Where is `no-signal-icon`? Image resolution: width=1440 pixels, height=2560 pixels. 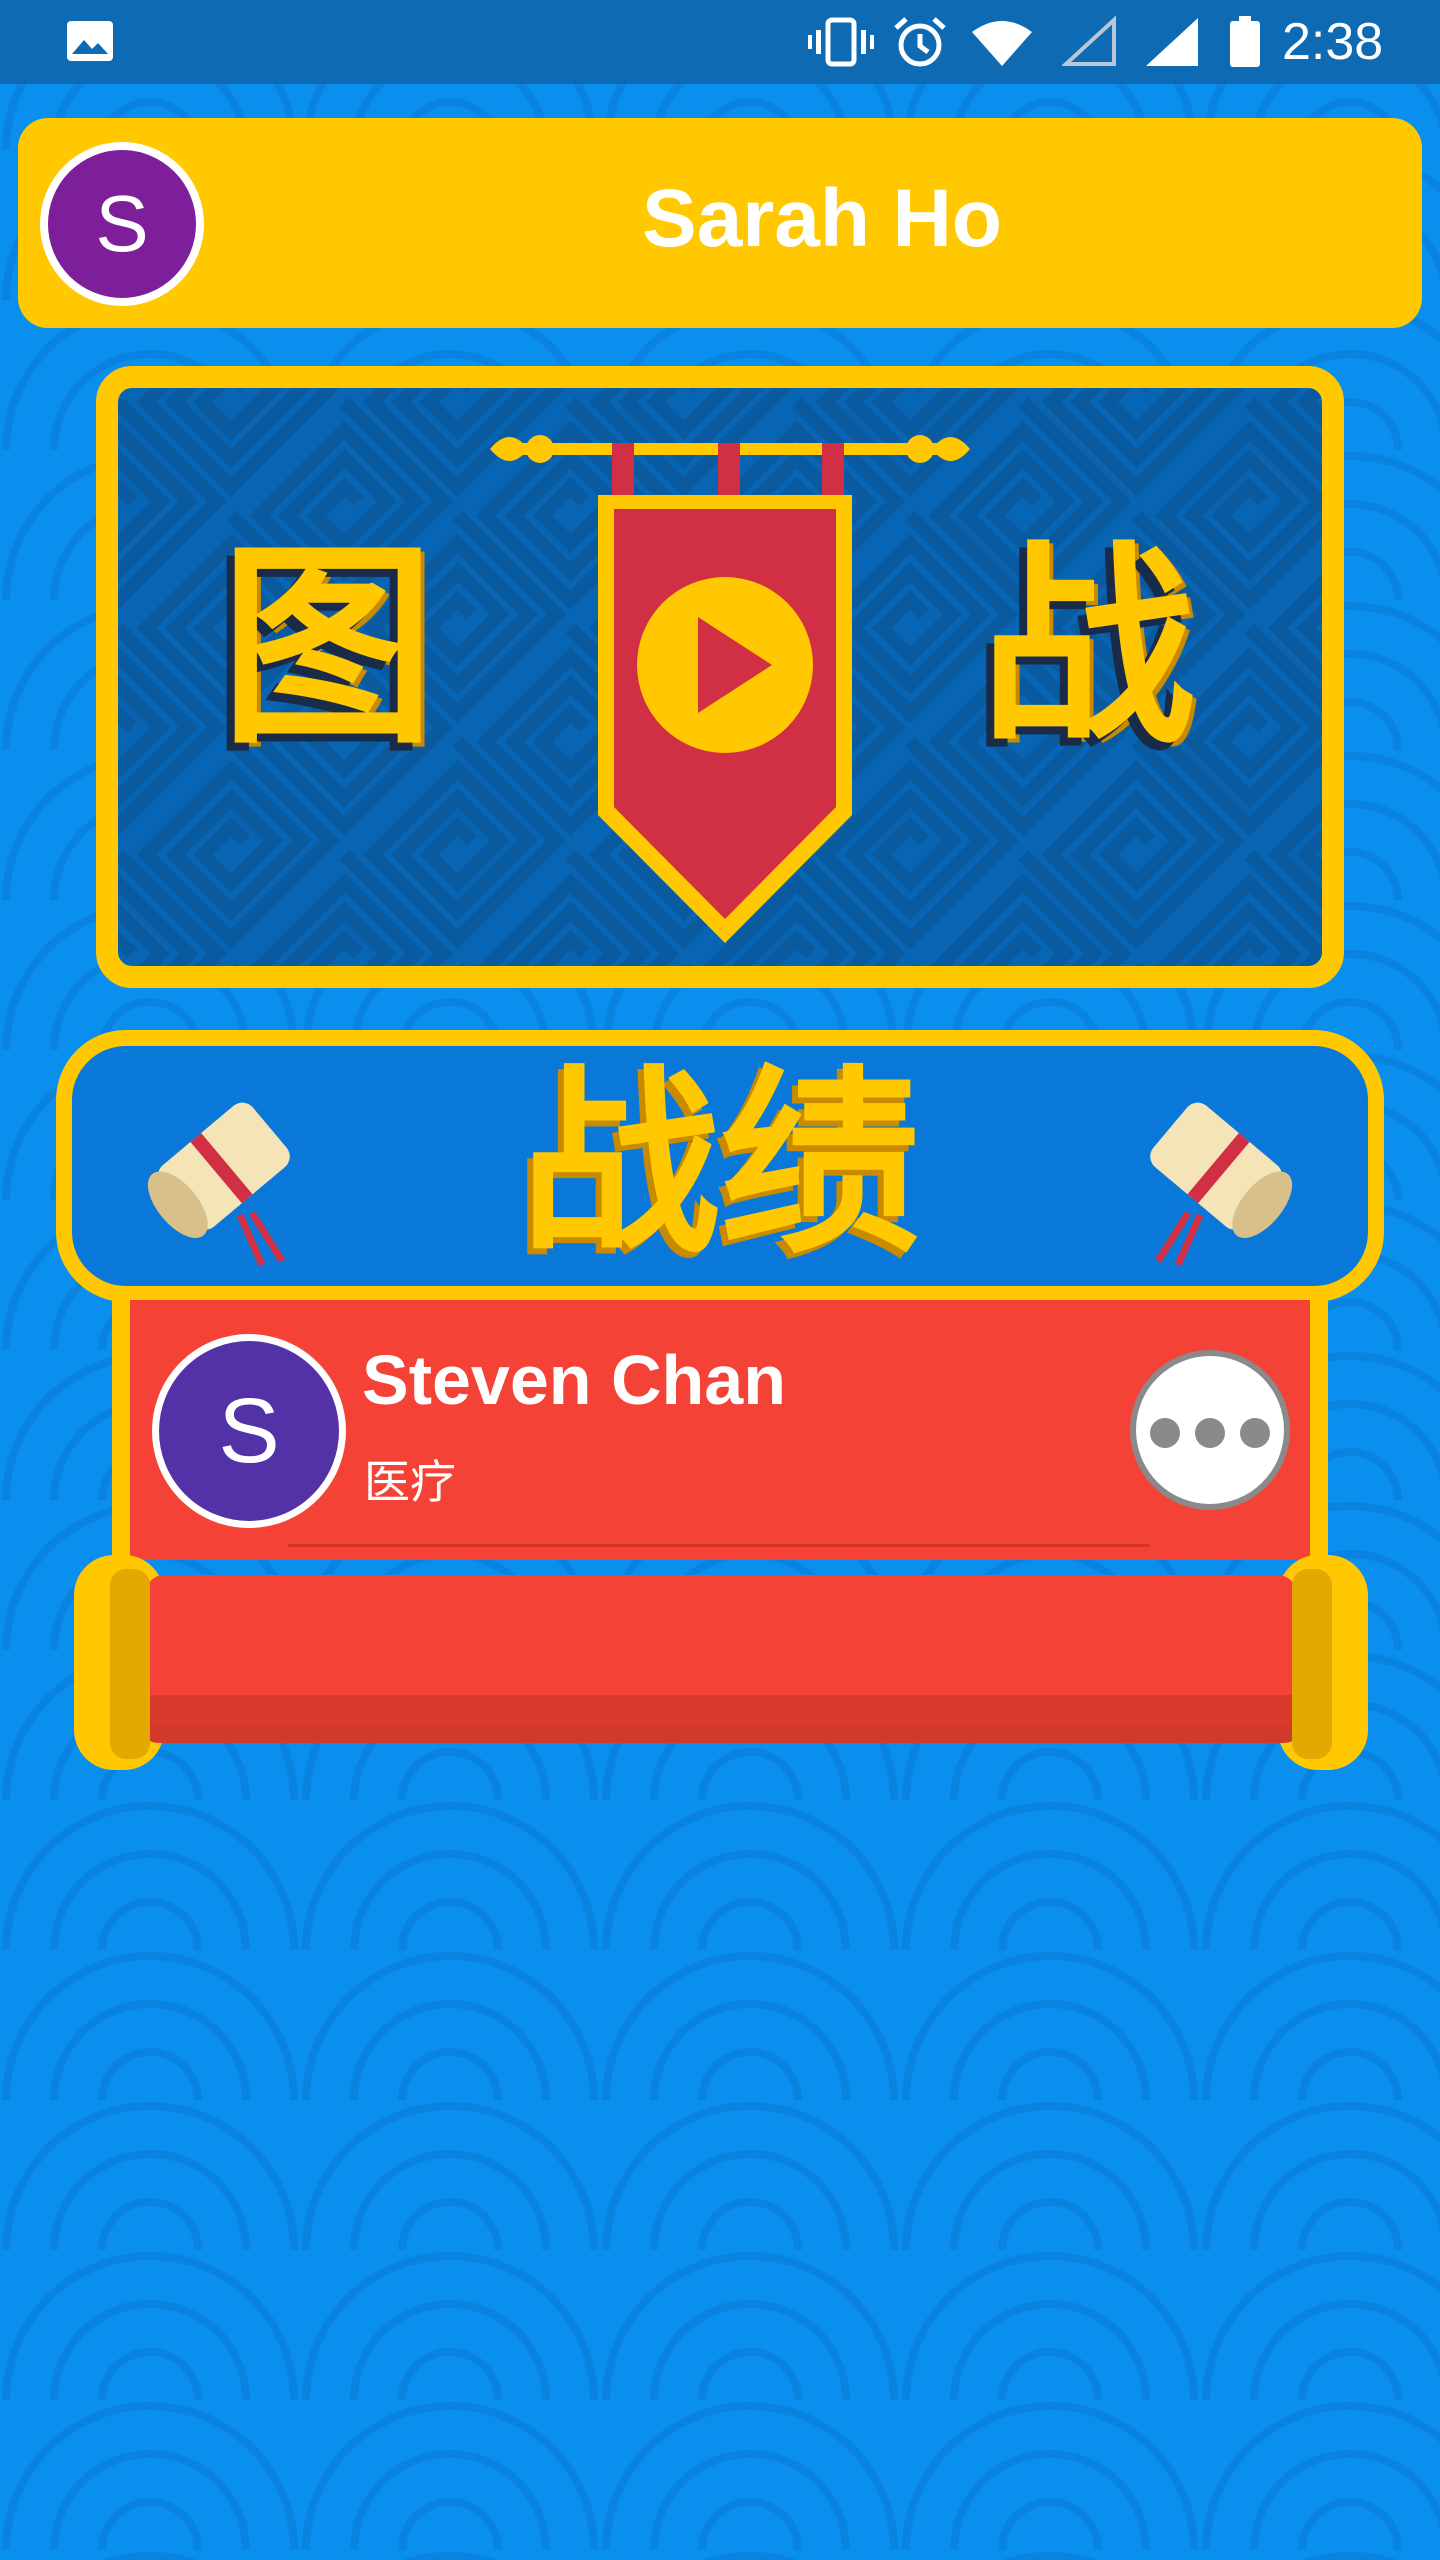
no-signal-icon is located at coordinates (1089, 41).